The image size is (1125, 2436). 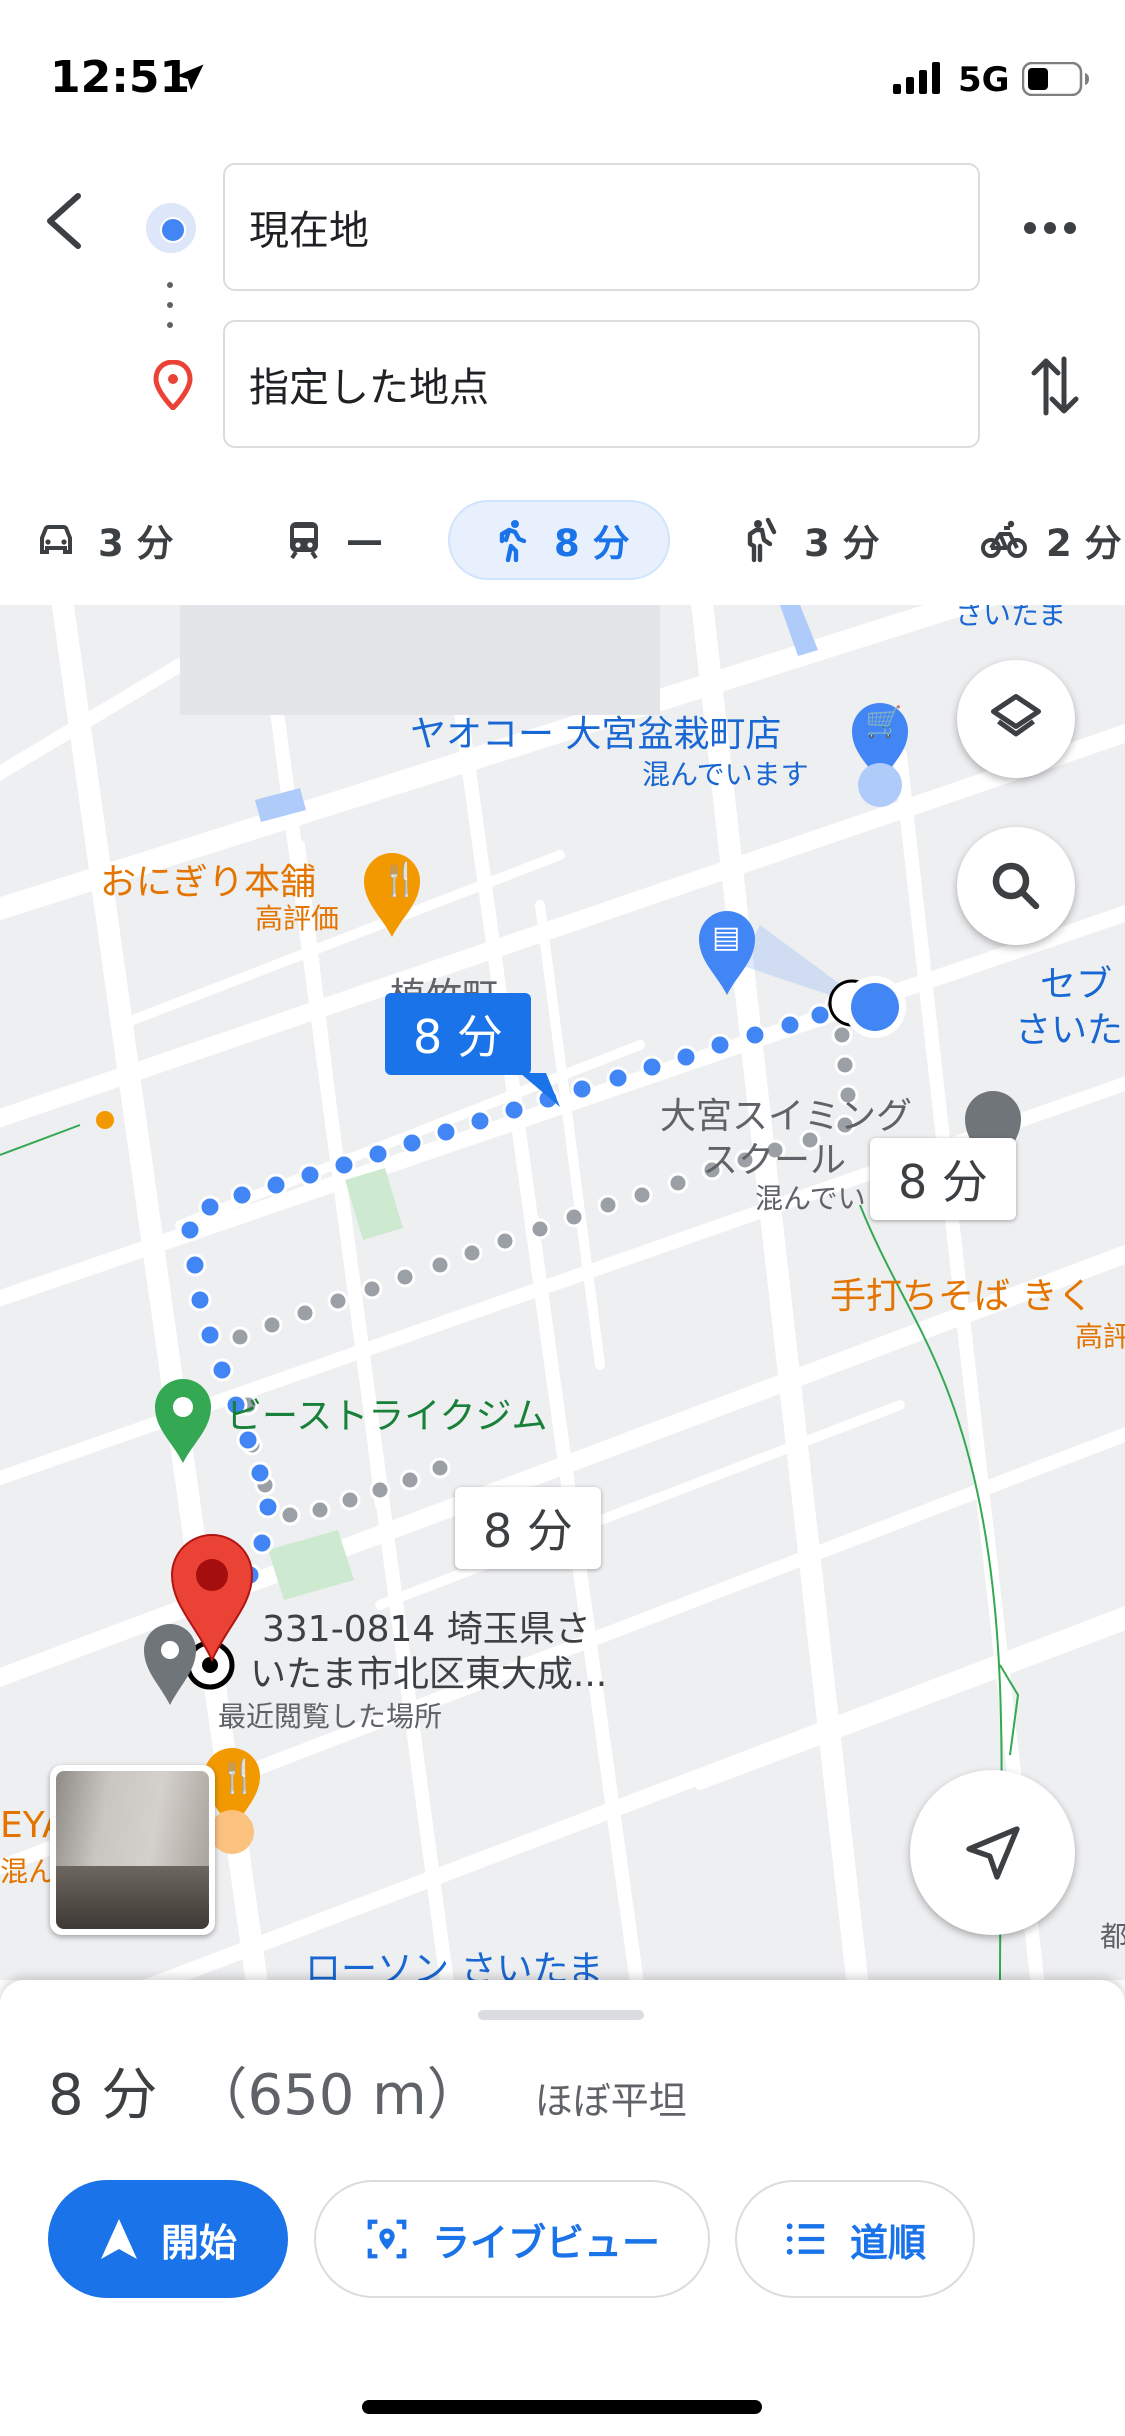 I want to click on map-label-swim-2: スクール, so click(x=774, y=1160).